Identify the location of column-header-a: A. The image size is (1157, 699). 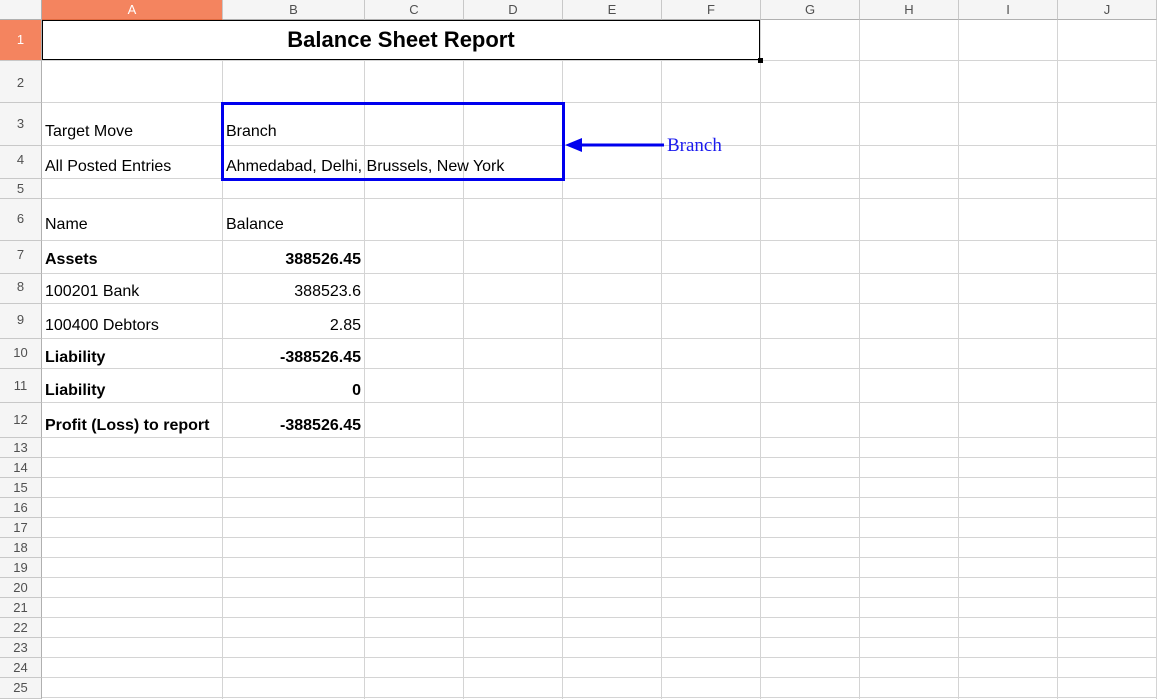
(132, 10).